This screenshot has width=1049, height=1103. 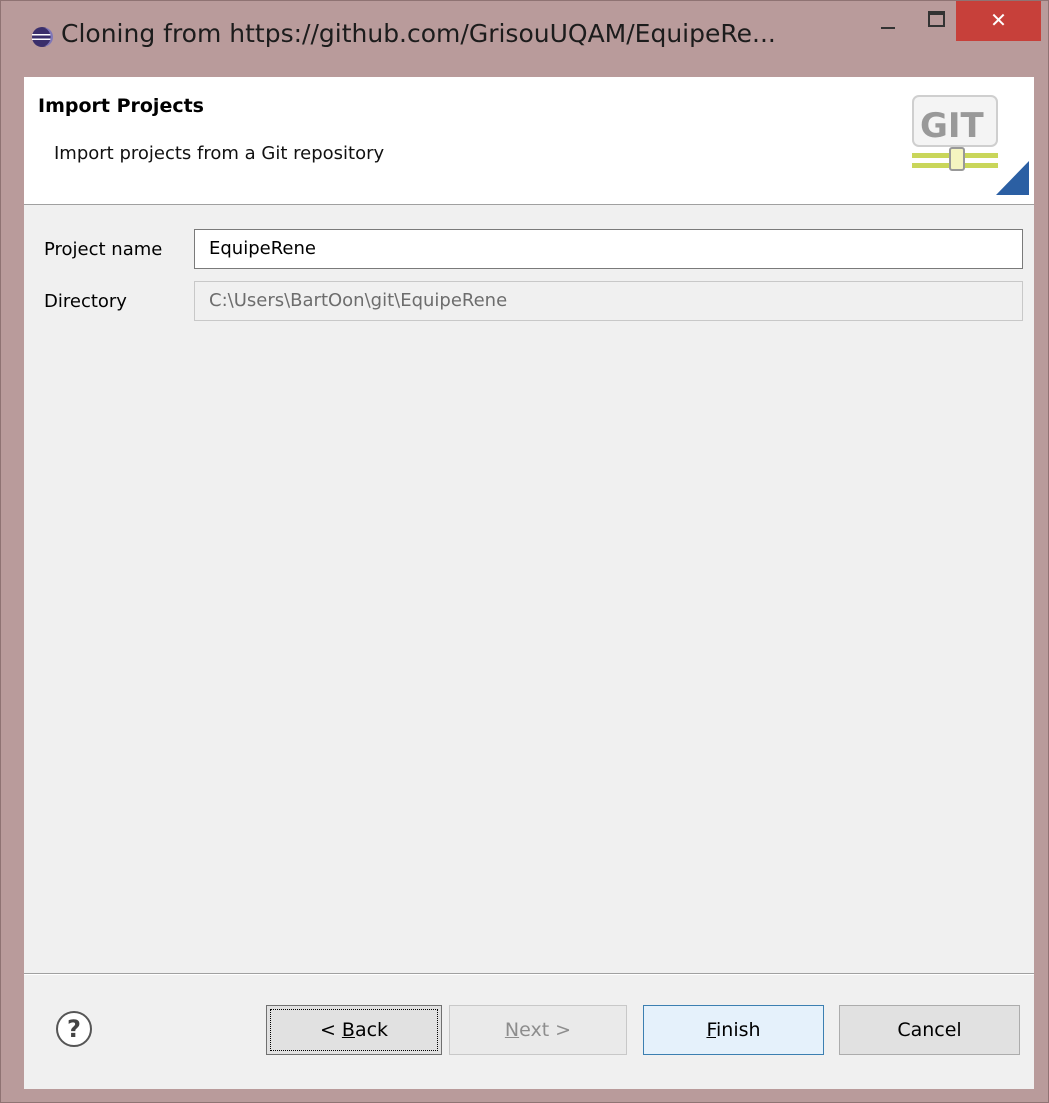 What do you see at coordinates (529, 974) in the screenshot?
I see `footer-divider-highlight` at bounding box center [529, 974].